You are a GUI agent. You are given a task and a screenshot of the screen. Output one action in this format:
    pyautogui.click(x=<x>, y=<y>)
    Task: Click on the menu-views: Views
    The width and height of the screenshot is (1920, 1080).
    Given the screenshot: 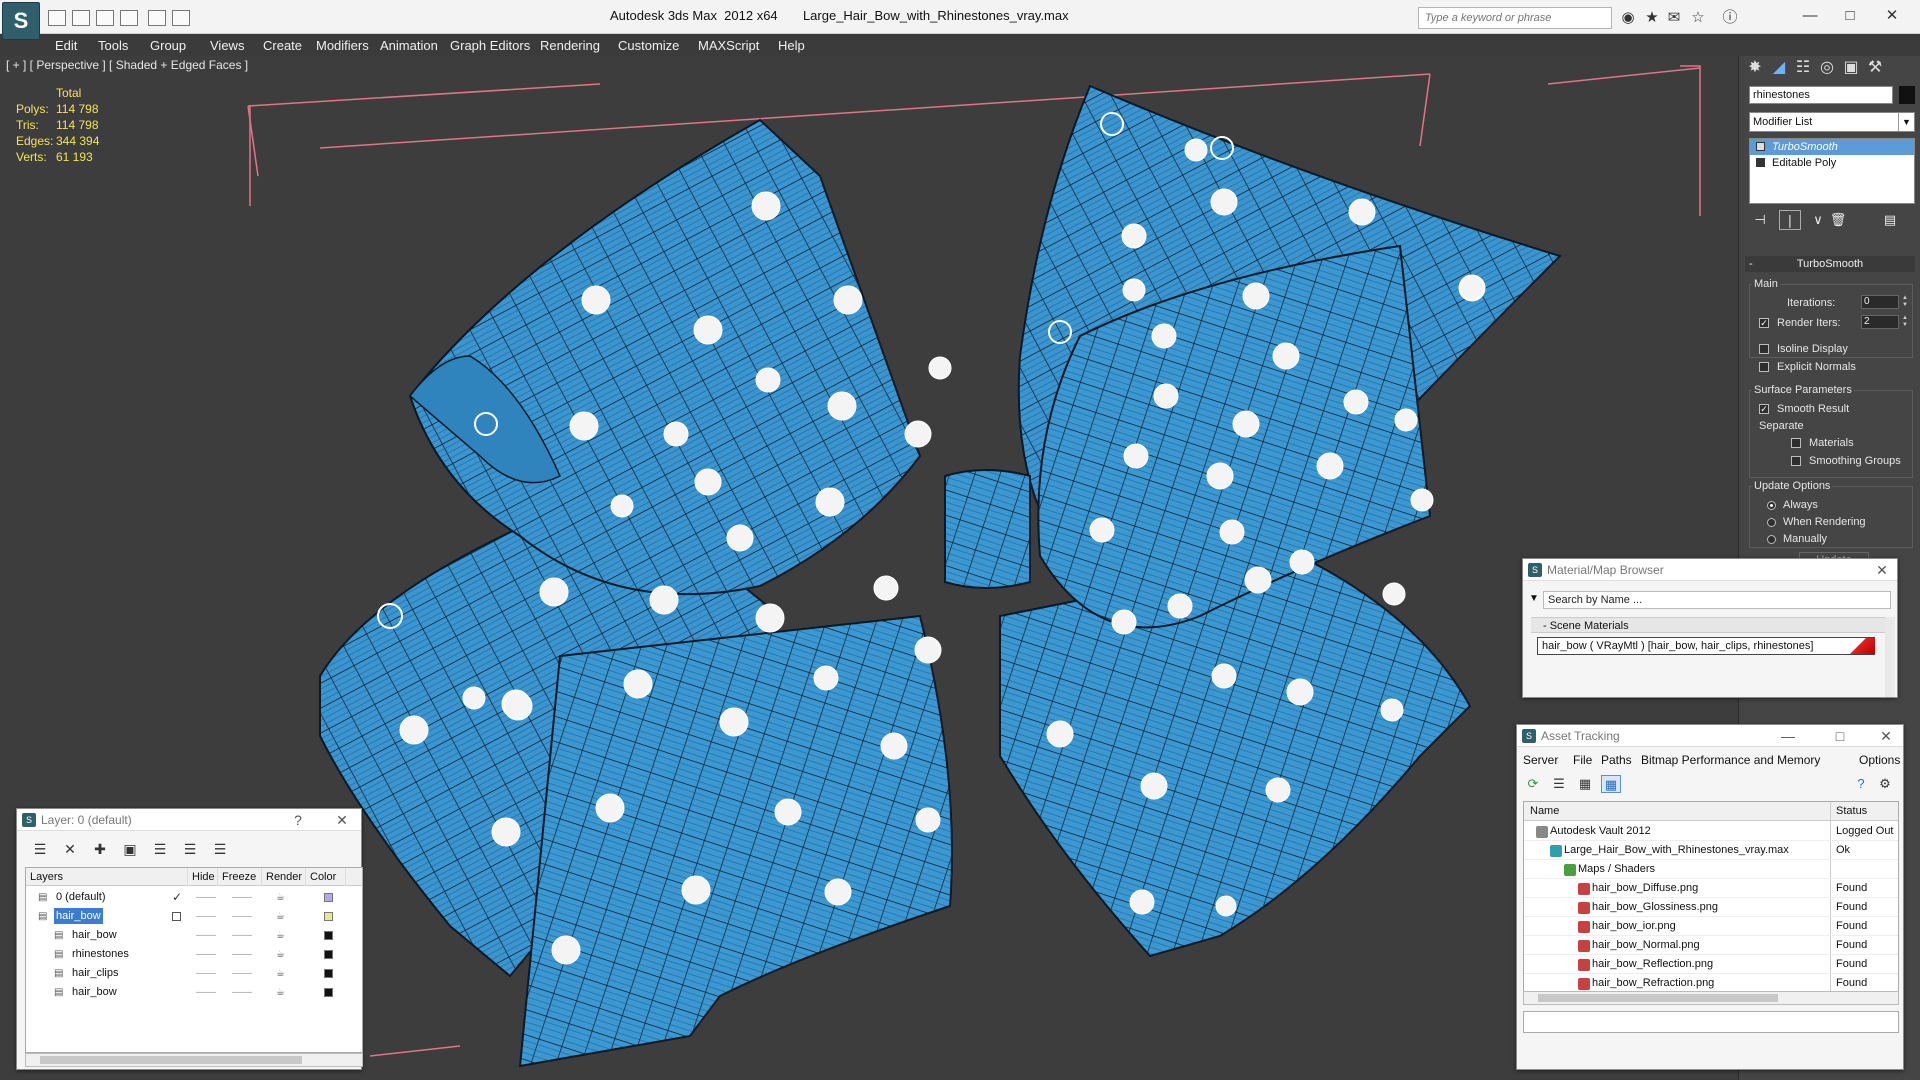 What is the action you would take?
    pyautogui.click(x=227, y=45)
    